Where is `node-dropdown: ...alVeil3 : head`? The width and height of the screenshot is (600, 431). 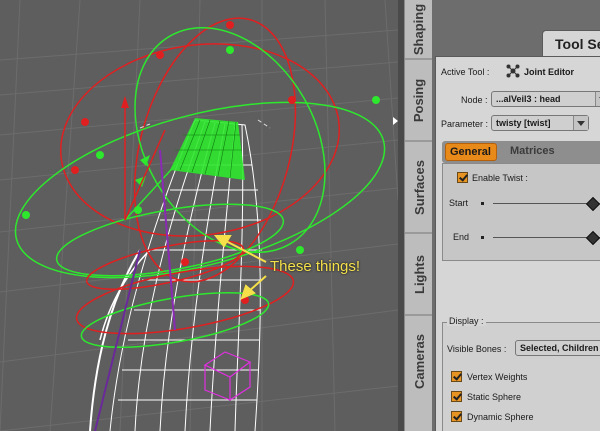 node-dropdown: ...alVeil3 : head is located at coordinates (545, 99).